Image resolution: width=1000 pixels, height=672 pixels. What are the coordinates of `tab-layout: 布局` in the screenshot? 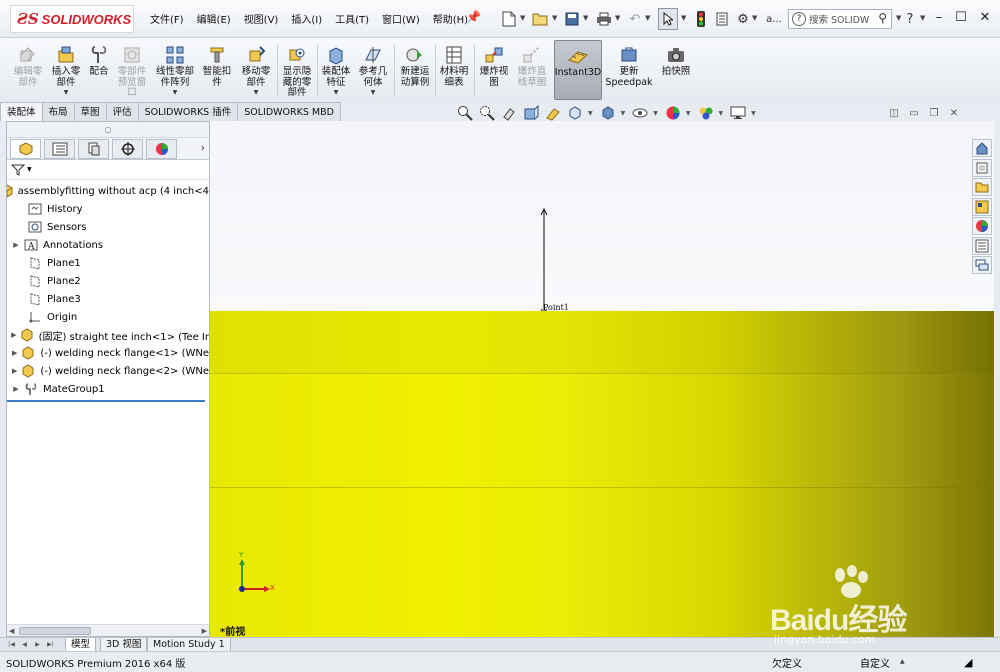 It's located at (58, 111).